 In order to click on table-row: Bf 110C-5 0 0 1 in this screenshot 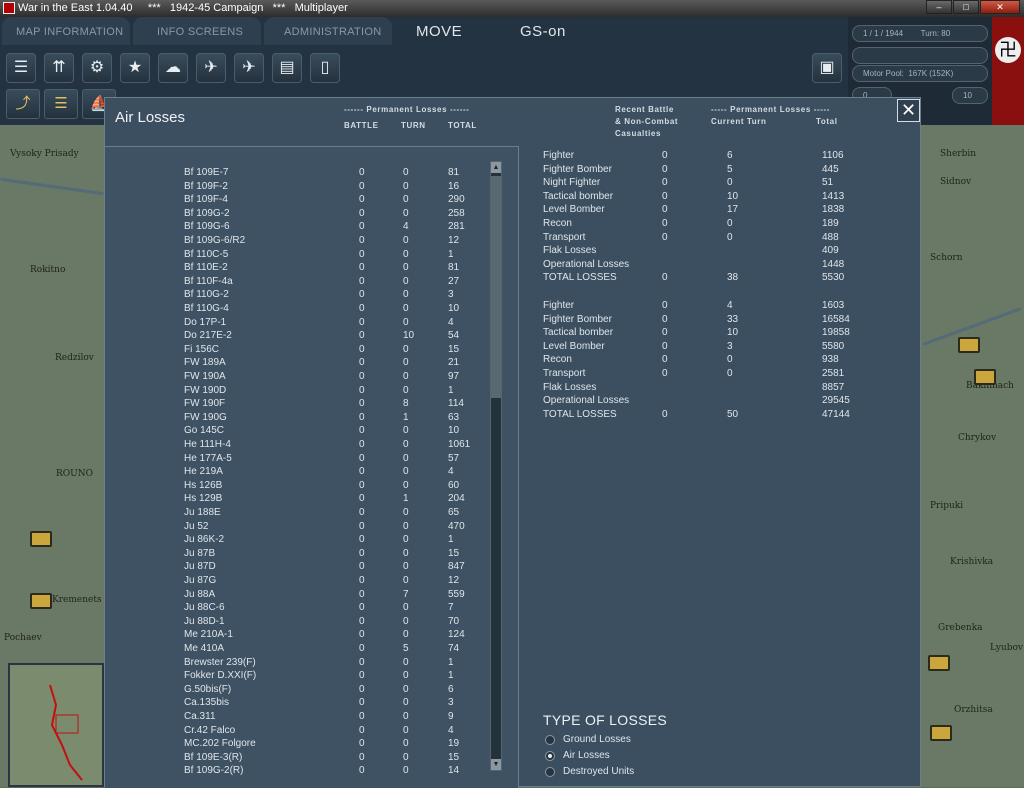, I will do `click(295, 256)`.